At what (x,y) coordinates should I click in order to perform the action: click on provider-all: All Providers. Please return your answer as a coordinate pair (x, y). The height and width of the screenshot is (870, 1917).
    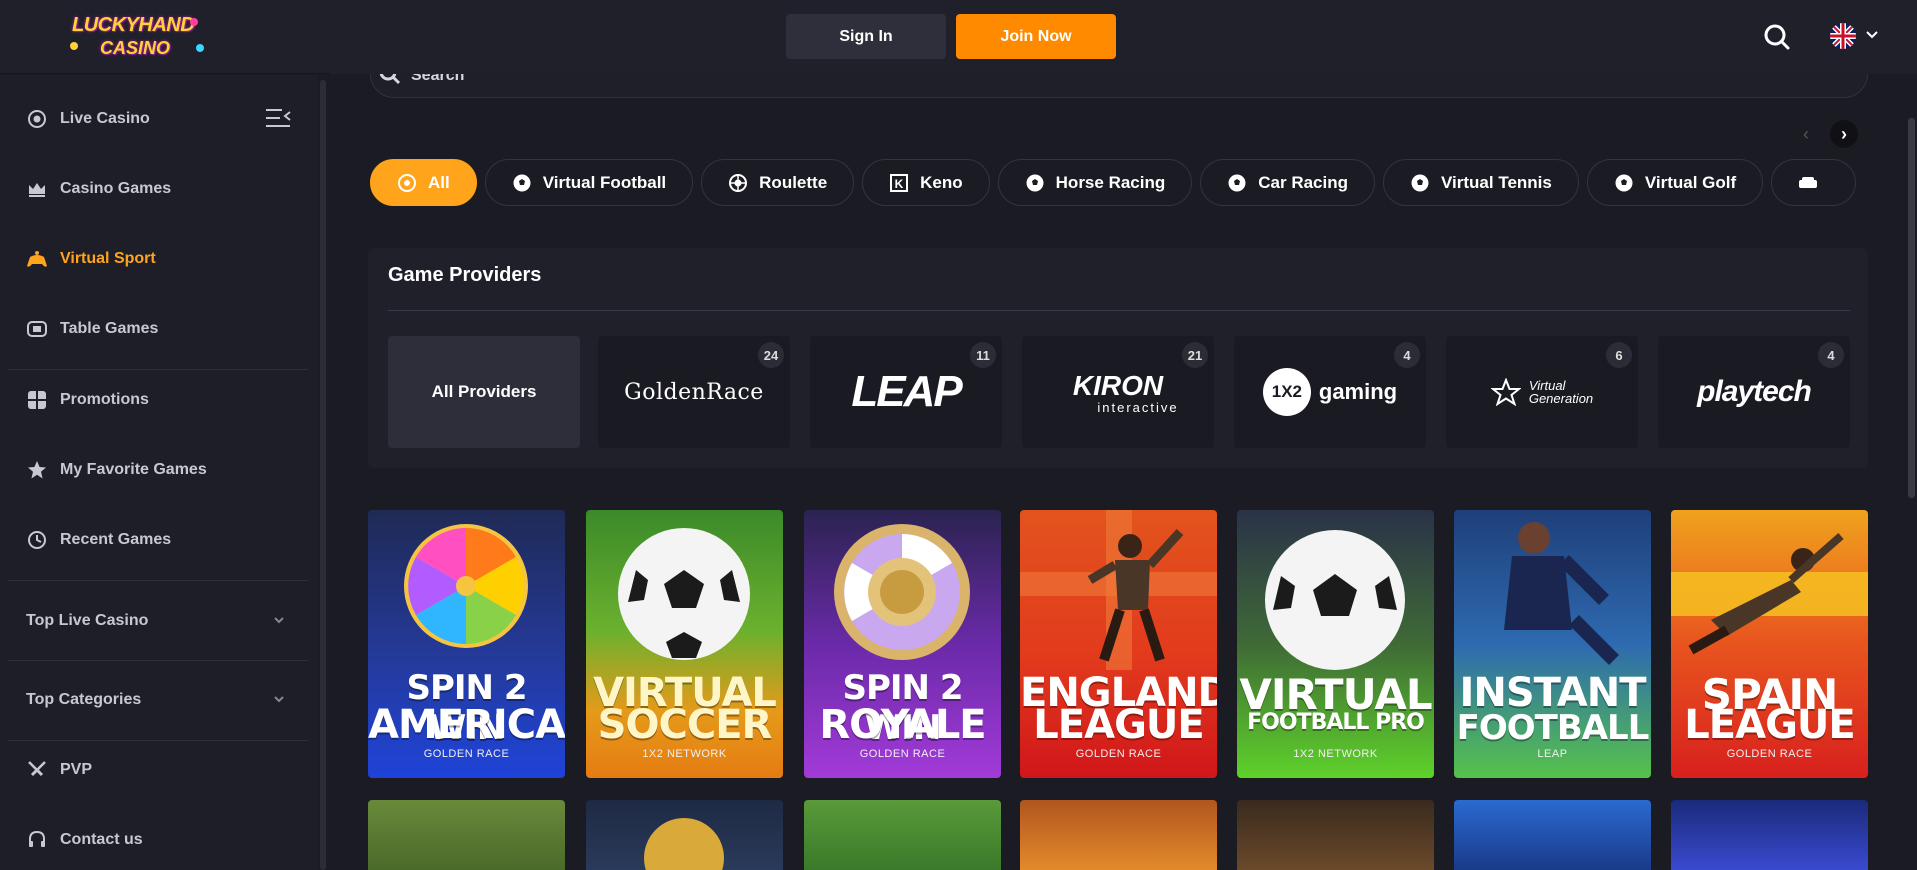
    Looking at the image, I should click on (484, 392).